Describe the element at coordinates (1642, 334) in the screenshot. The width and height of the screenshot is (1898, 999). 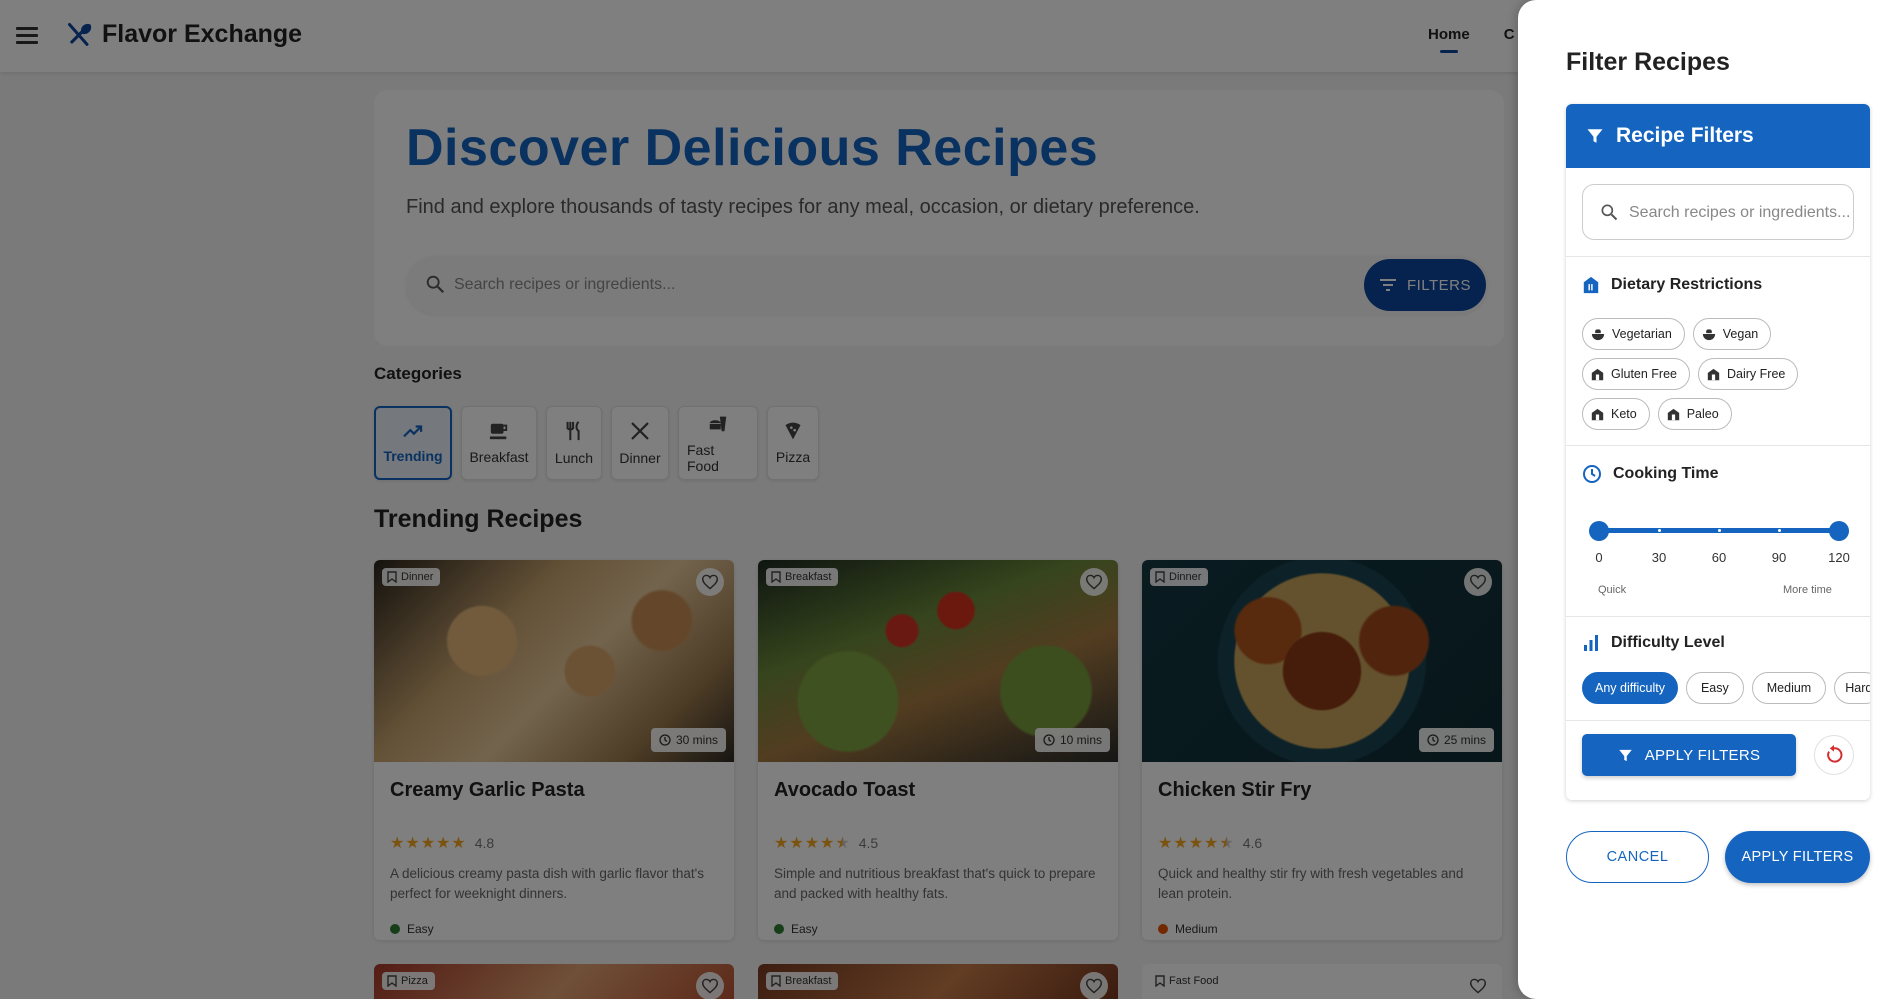
I see `chip-label: Vegetarian` at that location.